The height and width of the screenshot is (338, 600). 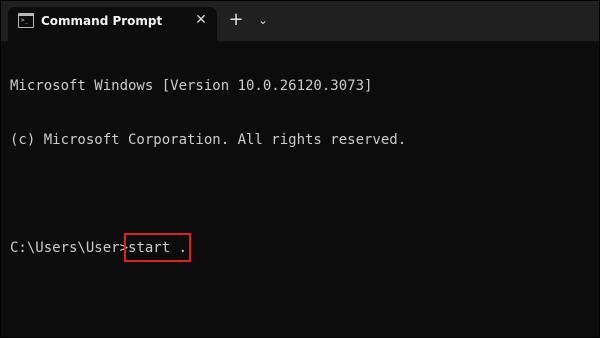 I want to click on tab-title: Command Prompt, so click(x=102, y=21).